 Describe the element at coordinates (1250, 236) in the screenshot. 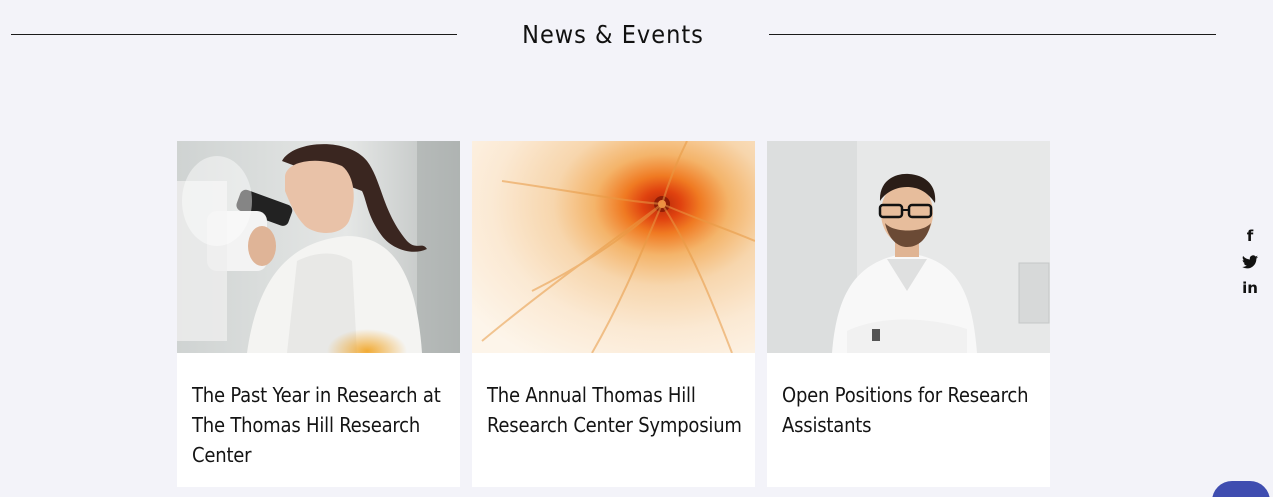

I see `facebook-icon: f` at that location.